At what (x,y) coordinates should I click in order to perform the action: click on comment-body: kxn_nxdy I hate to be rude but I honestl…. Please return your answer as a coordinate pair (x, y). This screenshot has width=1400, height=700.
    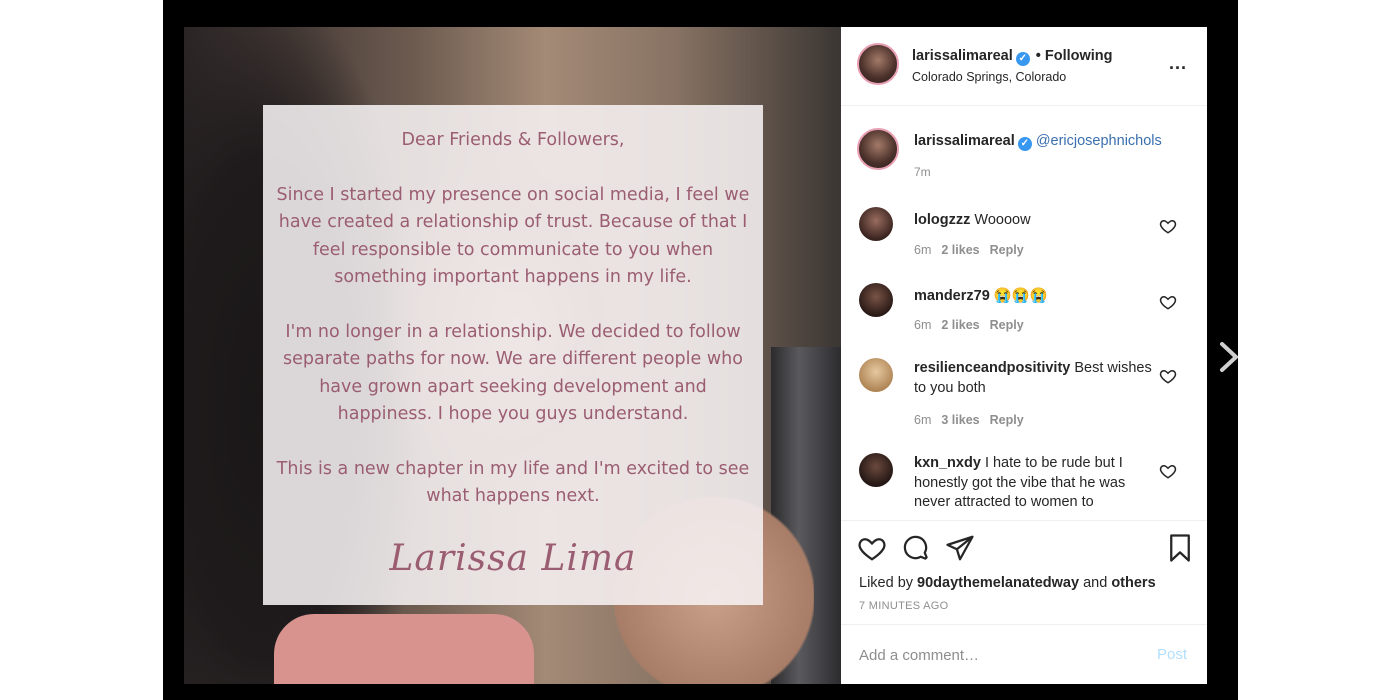
    Looking at the image, I should click on (1034, 483).